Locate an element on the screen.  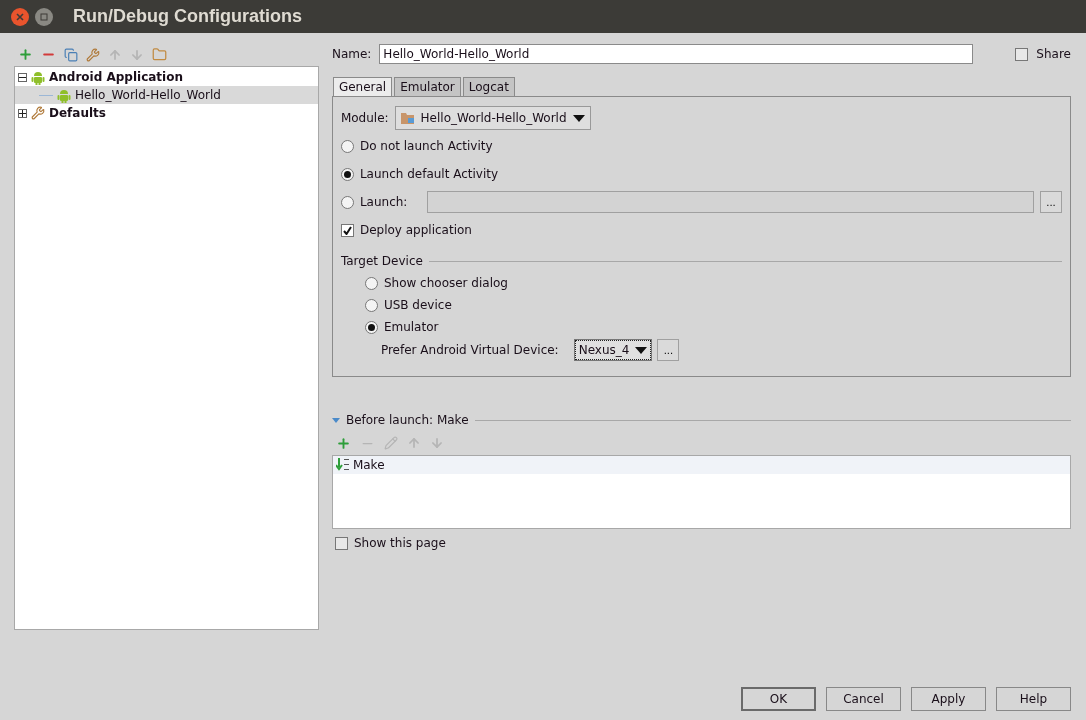
close-icon is located at coordinates (20, 16).